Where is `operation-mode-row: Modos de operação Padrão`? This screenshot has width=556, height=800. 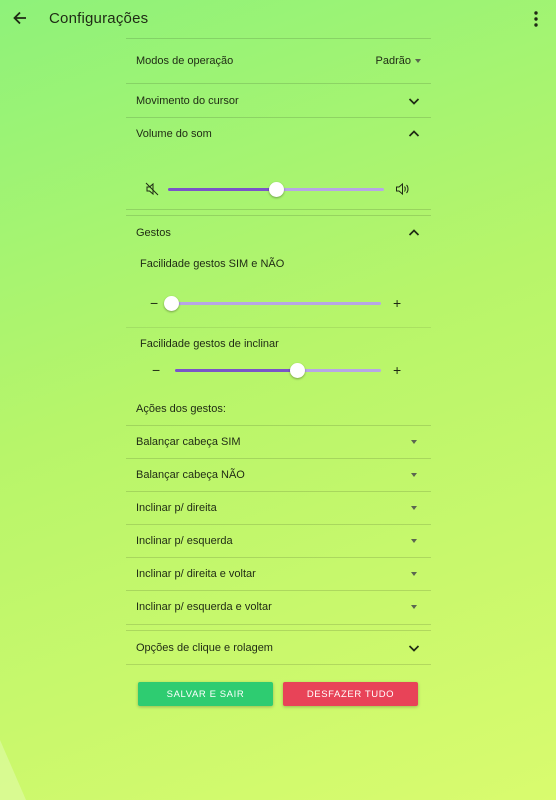 operation-mode-row: Modos de operação Padrão is located at coordinates (278, 61).